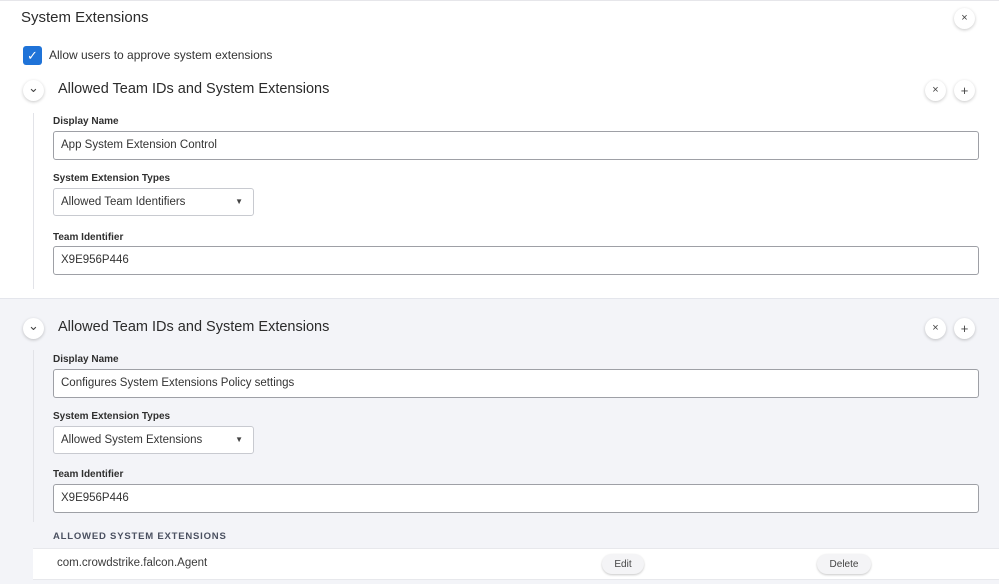 Image resolution: width=999 pixels, height=584 pixels. Describe the element at coordinates (194, 327) in the screenshot. I see `group-2-heading: Allowed Team IDs and System Extensions` at that location.